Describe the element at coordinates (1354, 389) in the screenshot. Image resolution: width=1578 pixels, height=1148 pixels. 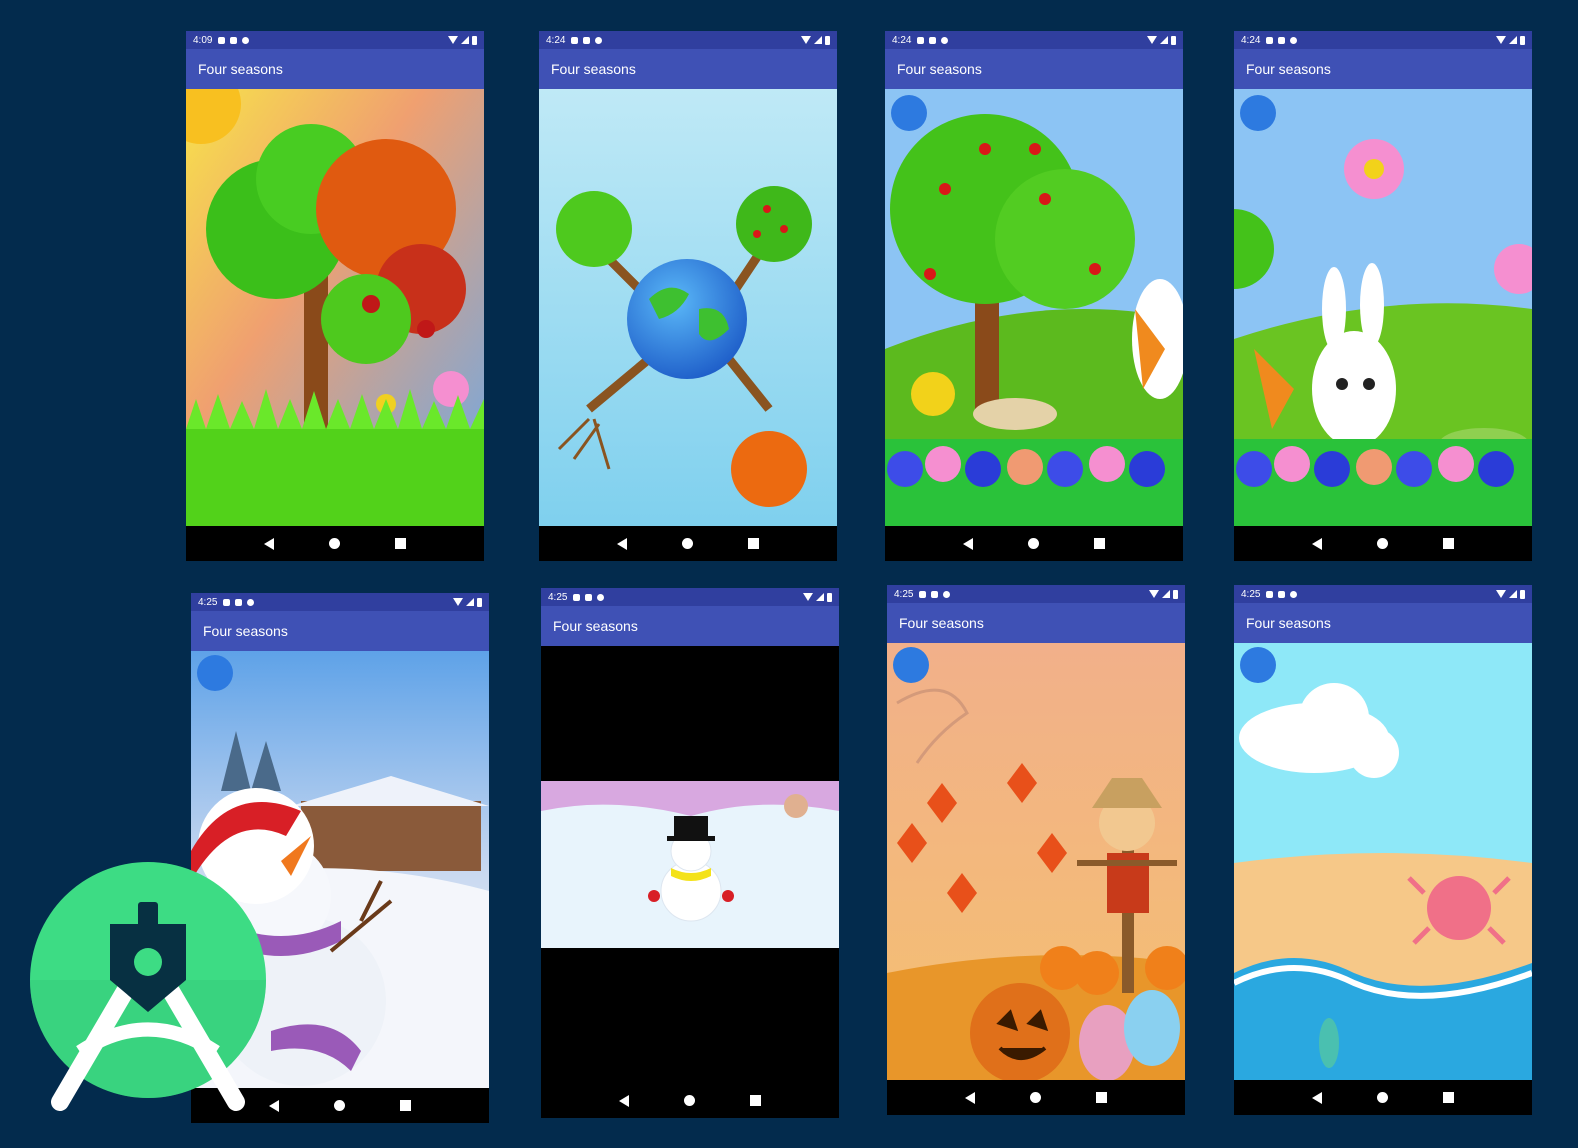
I see `bunny-icon` at that location.